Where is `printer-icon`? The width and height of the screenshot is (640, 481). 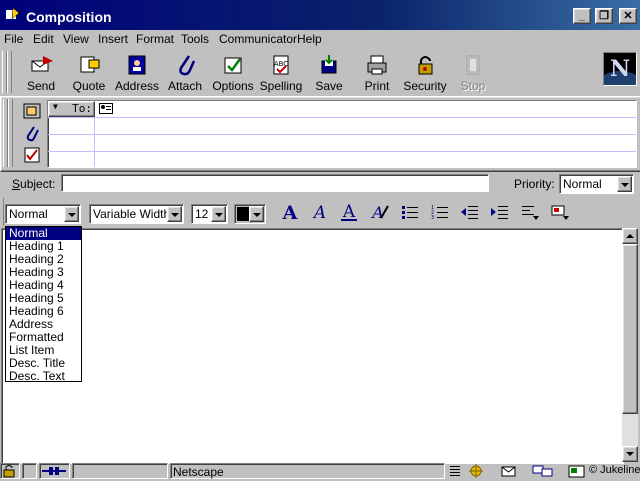 printer-icon is located at coordinates (377, 65).